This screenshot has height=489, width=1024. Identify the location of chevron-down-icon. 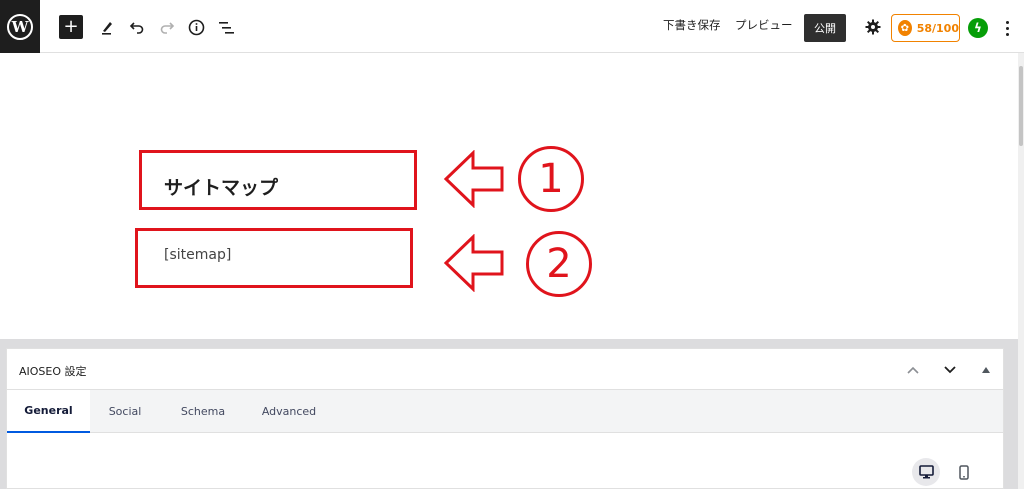
(950, 370).